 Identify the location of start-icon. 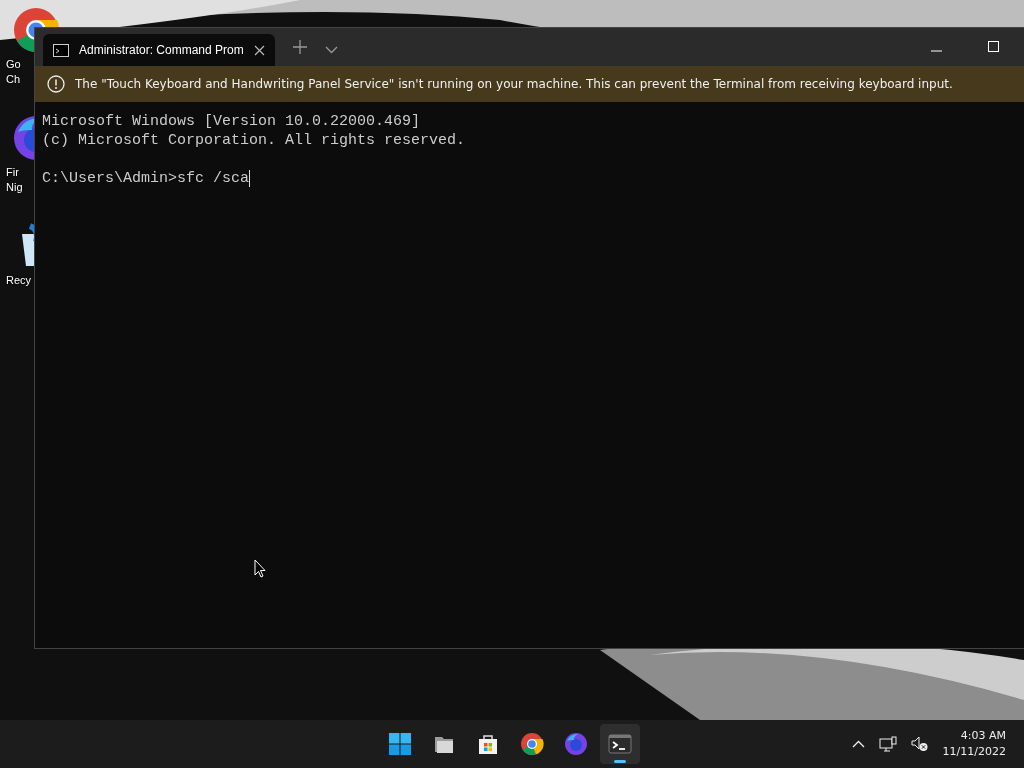
(400, 744).